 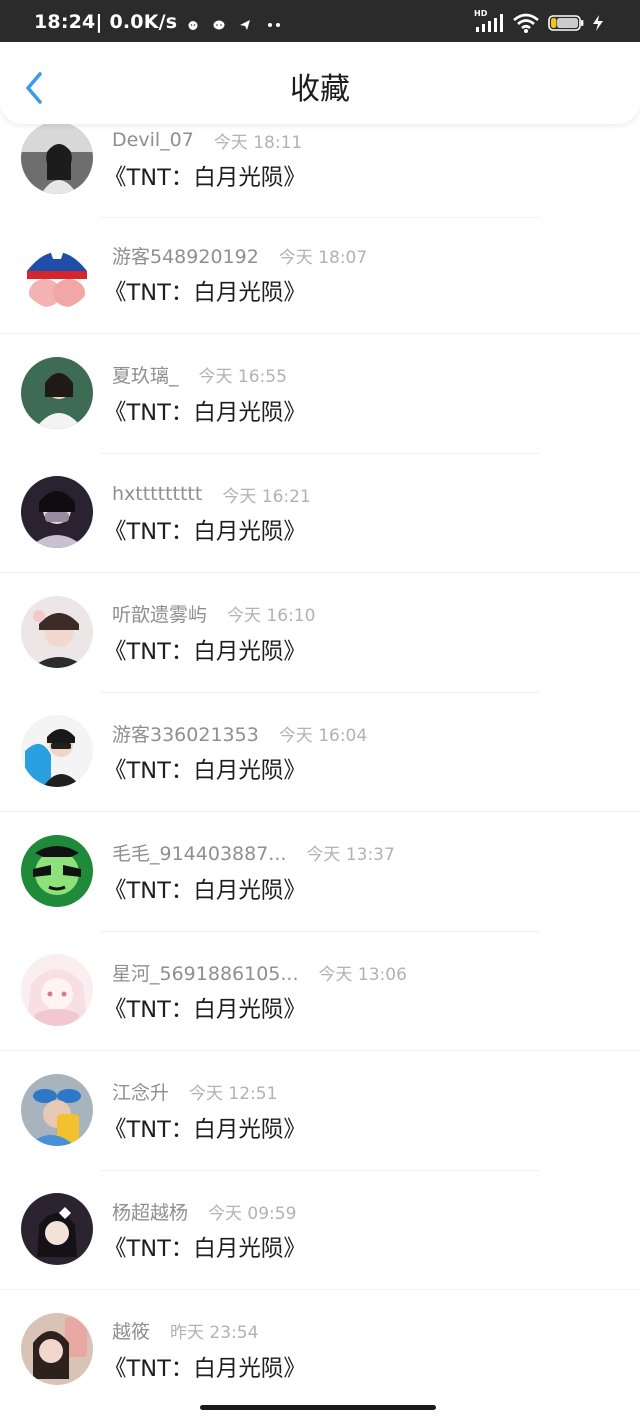 I want to click on item-meta: 星河_5691886105... 今天 13:06, so click(x=259, y=972).